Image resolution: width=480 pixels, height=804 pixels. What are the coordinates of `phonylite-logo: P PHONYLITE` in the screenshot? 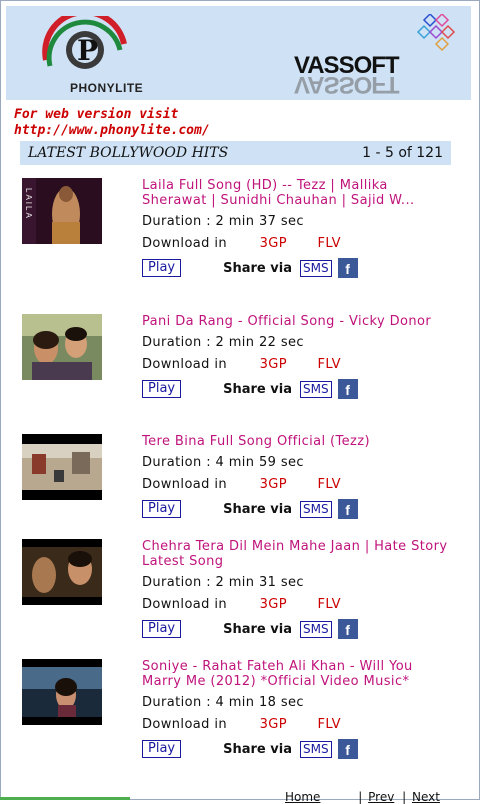 It's located at (91, 52).